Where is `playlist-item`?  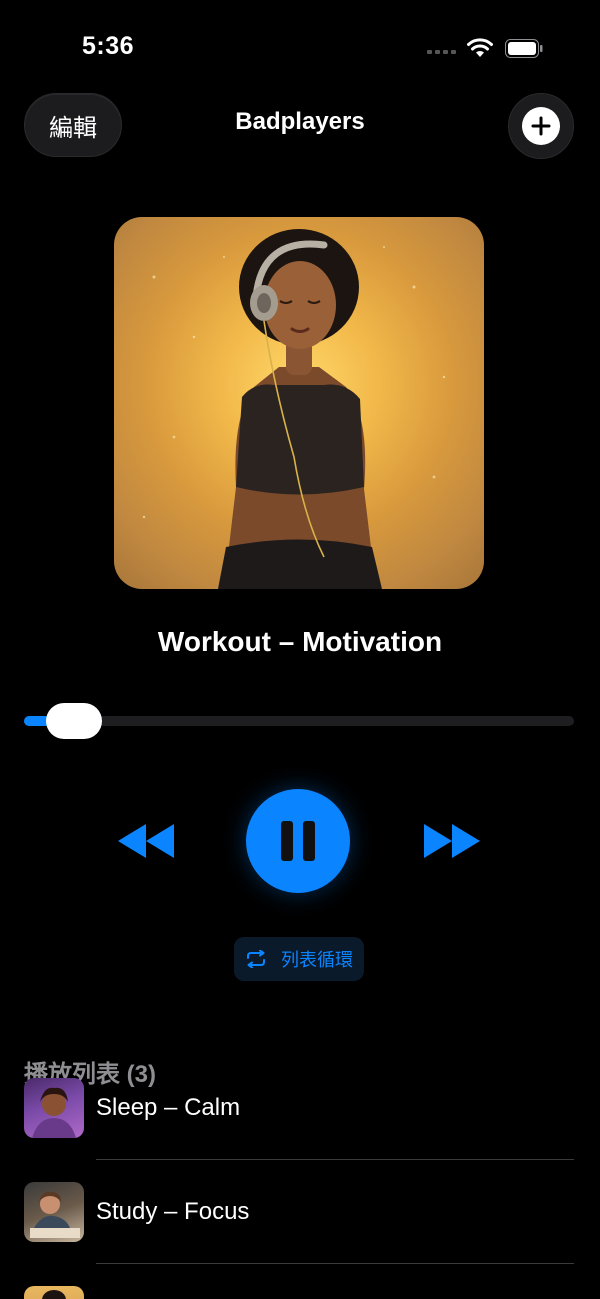
playlist-item is located at coordinates (299, 1292).